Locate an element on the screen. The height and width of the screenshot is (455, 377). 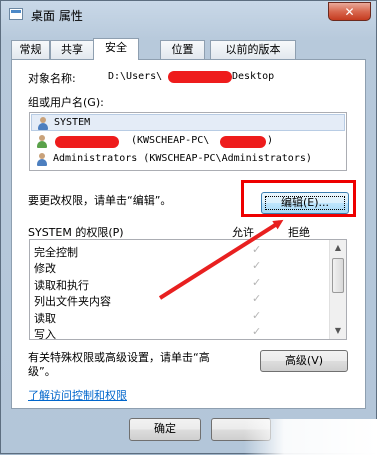
annotation-arrow-icon is located at coordinates (221, 259).